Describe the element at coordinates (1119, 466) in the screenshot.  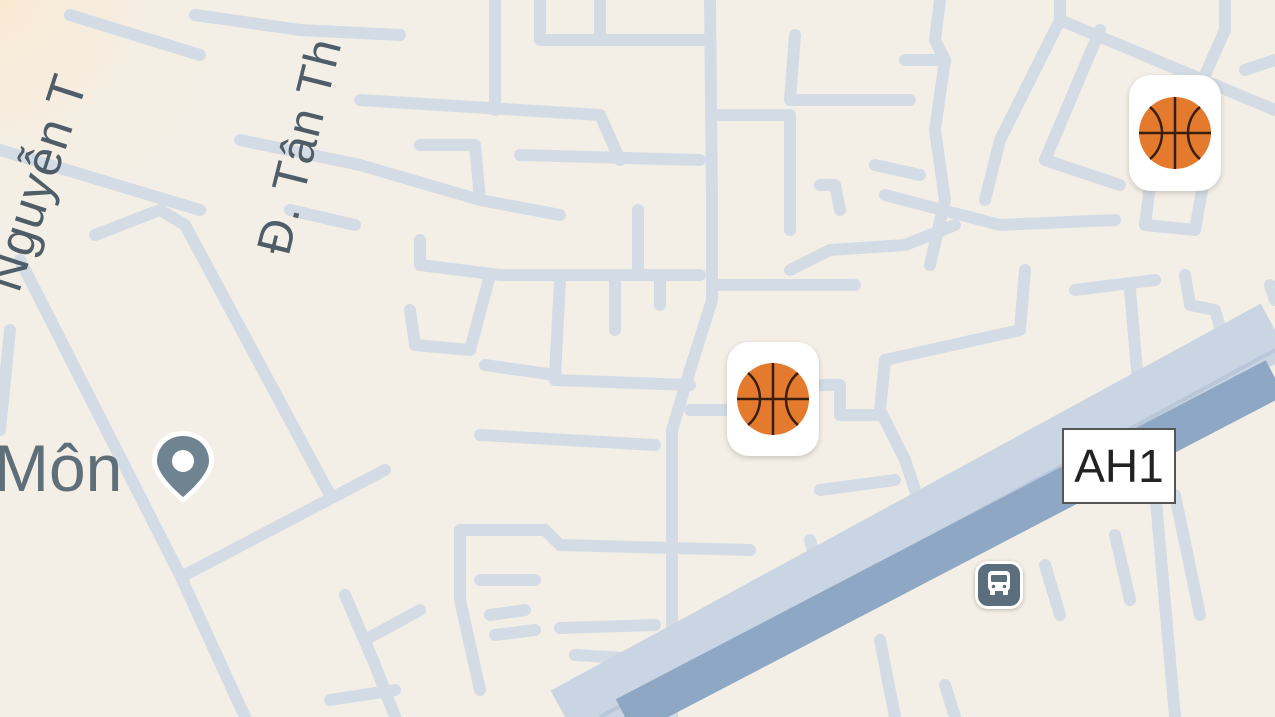
I see `route-shield-ah1: AH1` at that location.